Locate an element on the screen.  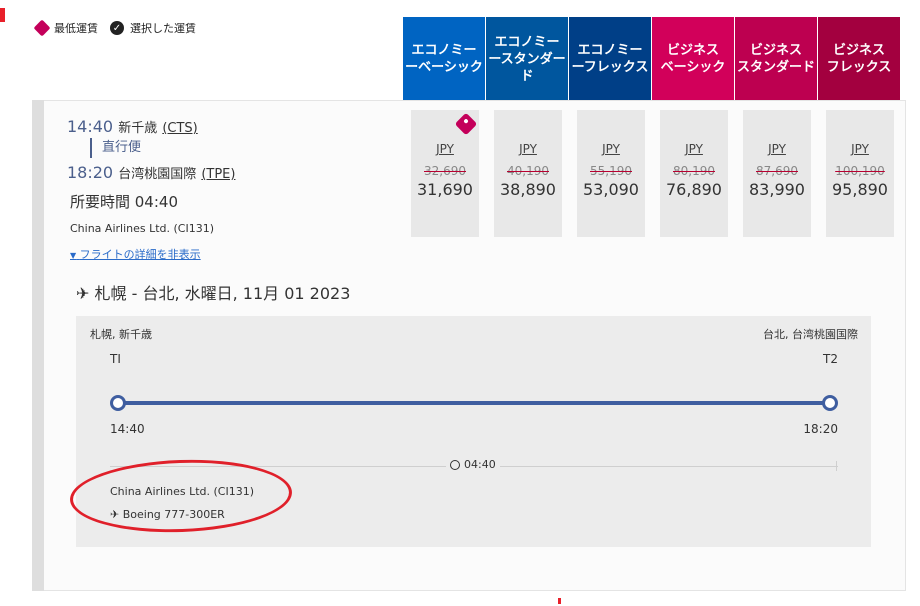
fare-header-label: エコノミー ーフレックス is located at coordinates (610, 59).